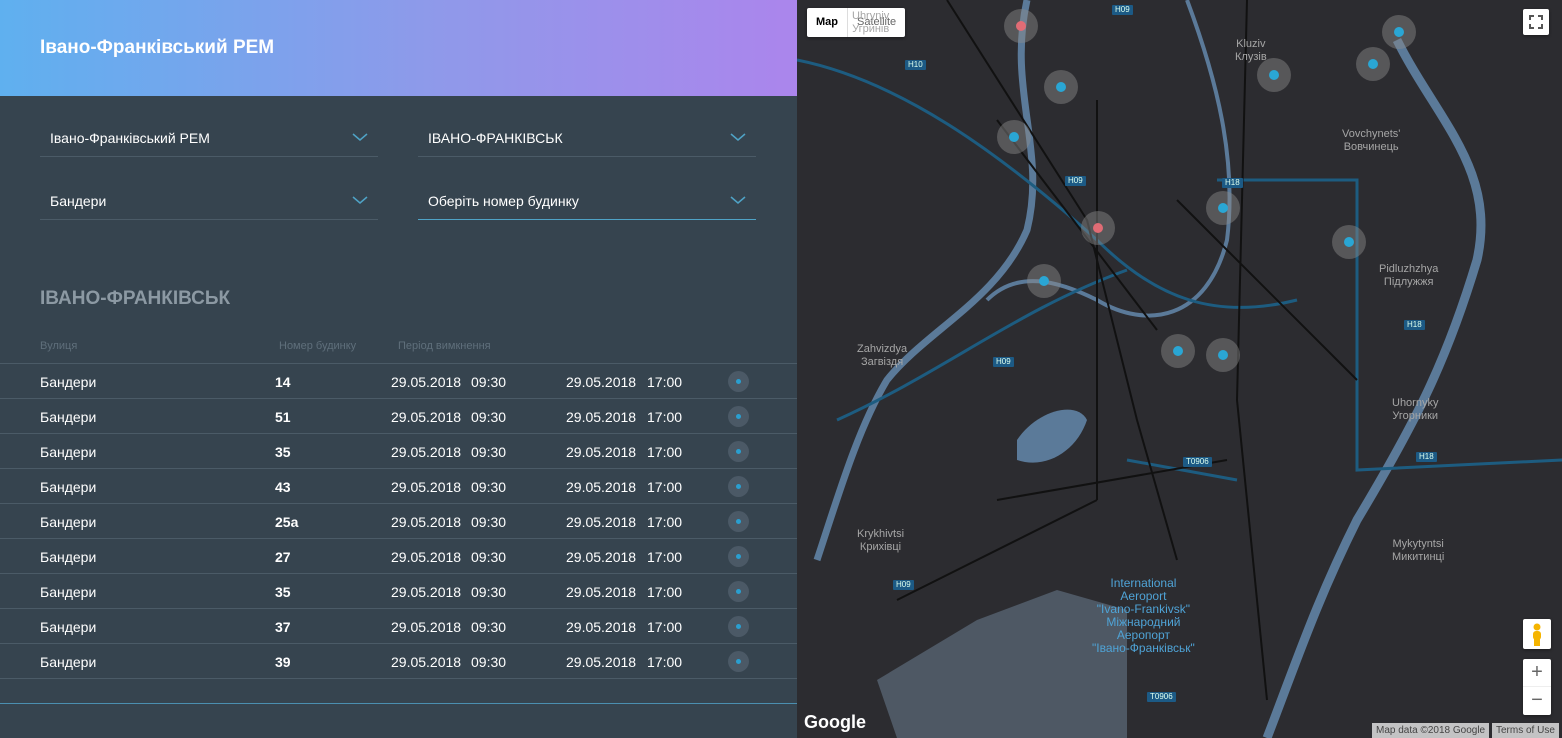 The height and width of the screenshot is (738, 1562). What do you see at coordinates (283, 382) in the screenshot?
I see `house-cell: 14` at bounding box center [283, 382].